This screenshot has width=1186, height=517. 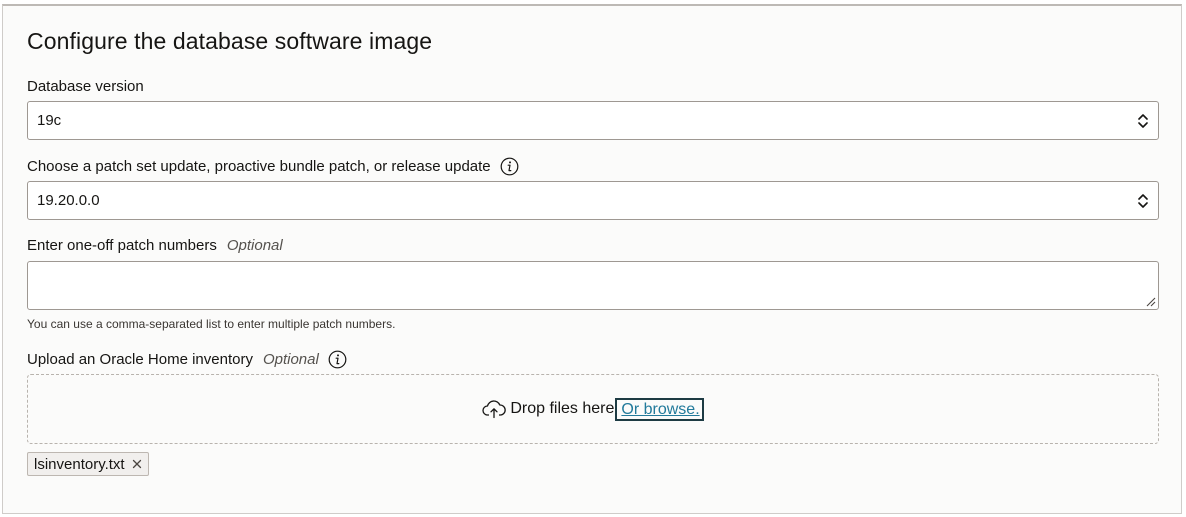 I want to click on patch-update-value: 19.20.0.0, so click(x=68, y=200).